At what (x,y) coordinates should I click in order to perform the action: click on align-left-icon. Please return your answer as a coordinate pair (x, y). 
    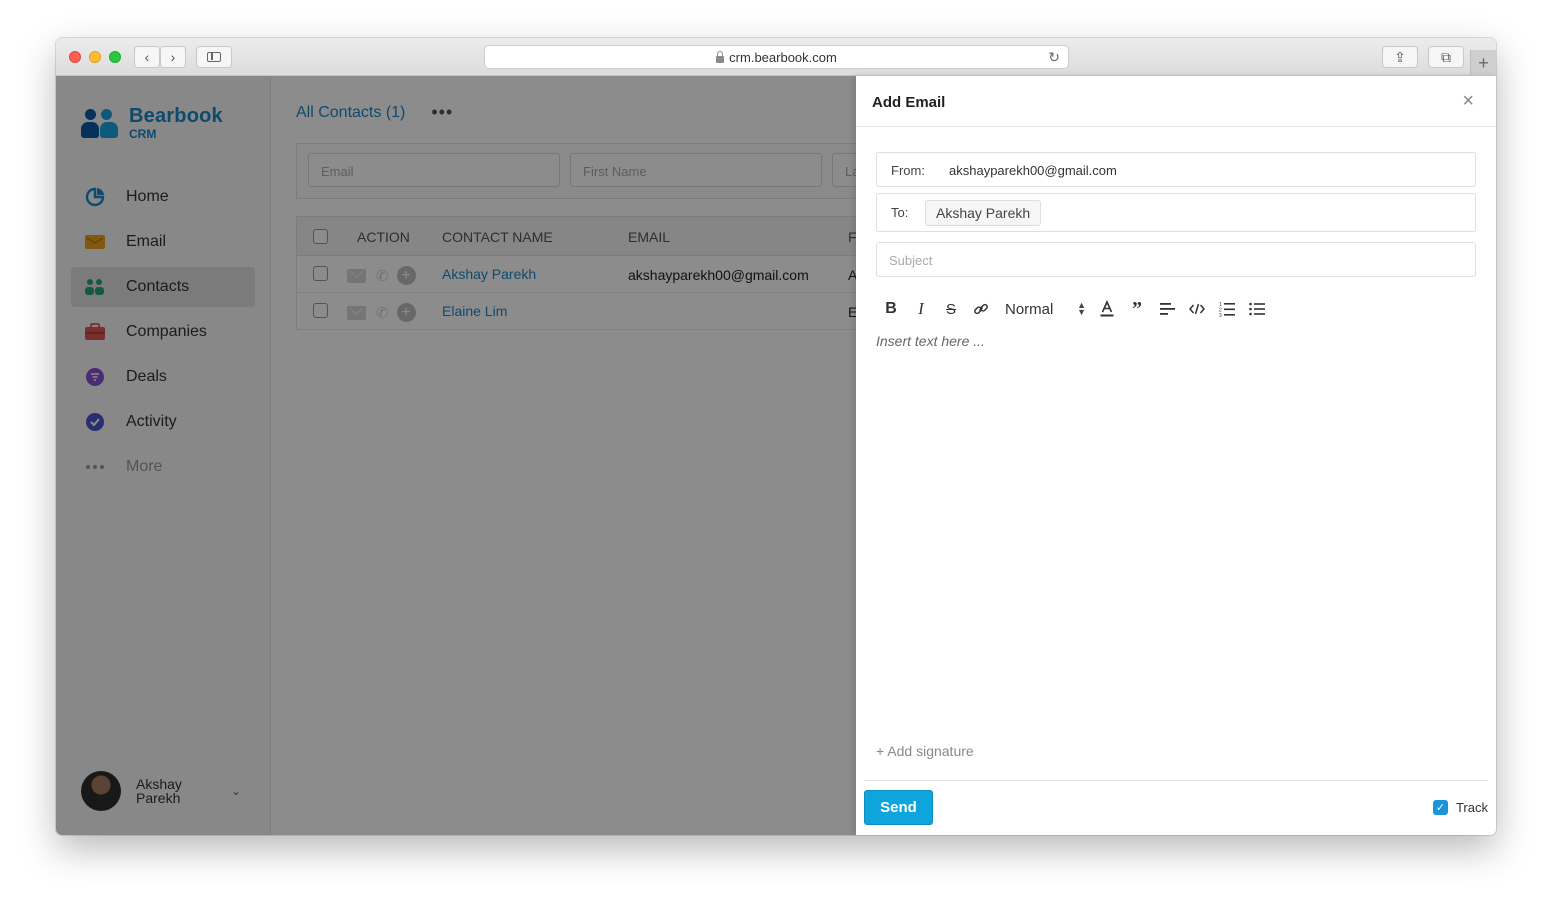
    Looking at the image, I should click on (1167, 309).